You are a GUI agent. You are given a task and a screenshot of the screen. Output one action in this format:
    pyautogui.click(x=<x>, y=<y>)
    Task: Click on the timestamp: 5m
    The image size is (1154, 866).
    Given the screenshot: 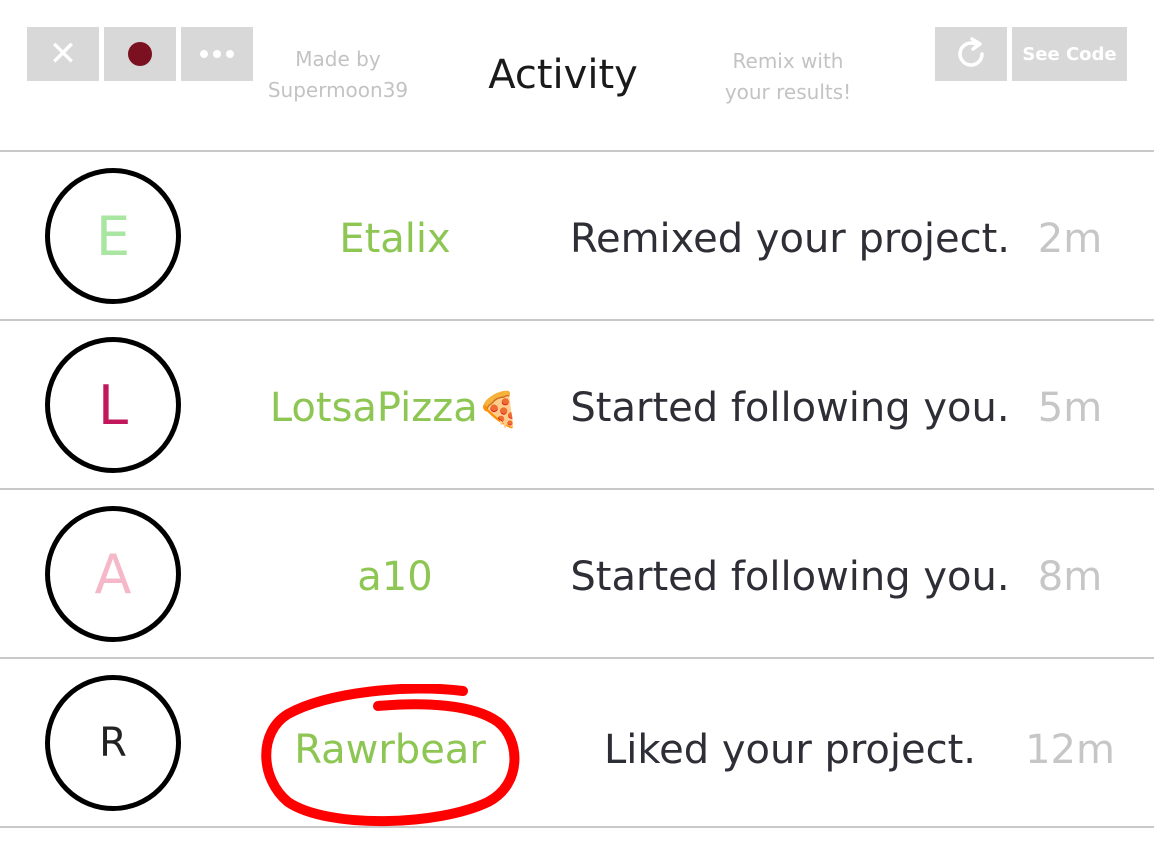 What is the action you would take?
    pyautogui.click(x=1070, y=408)
    